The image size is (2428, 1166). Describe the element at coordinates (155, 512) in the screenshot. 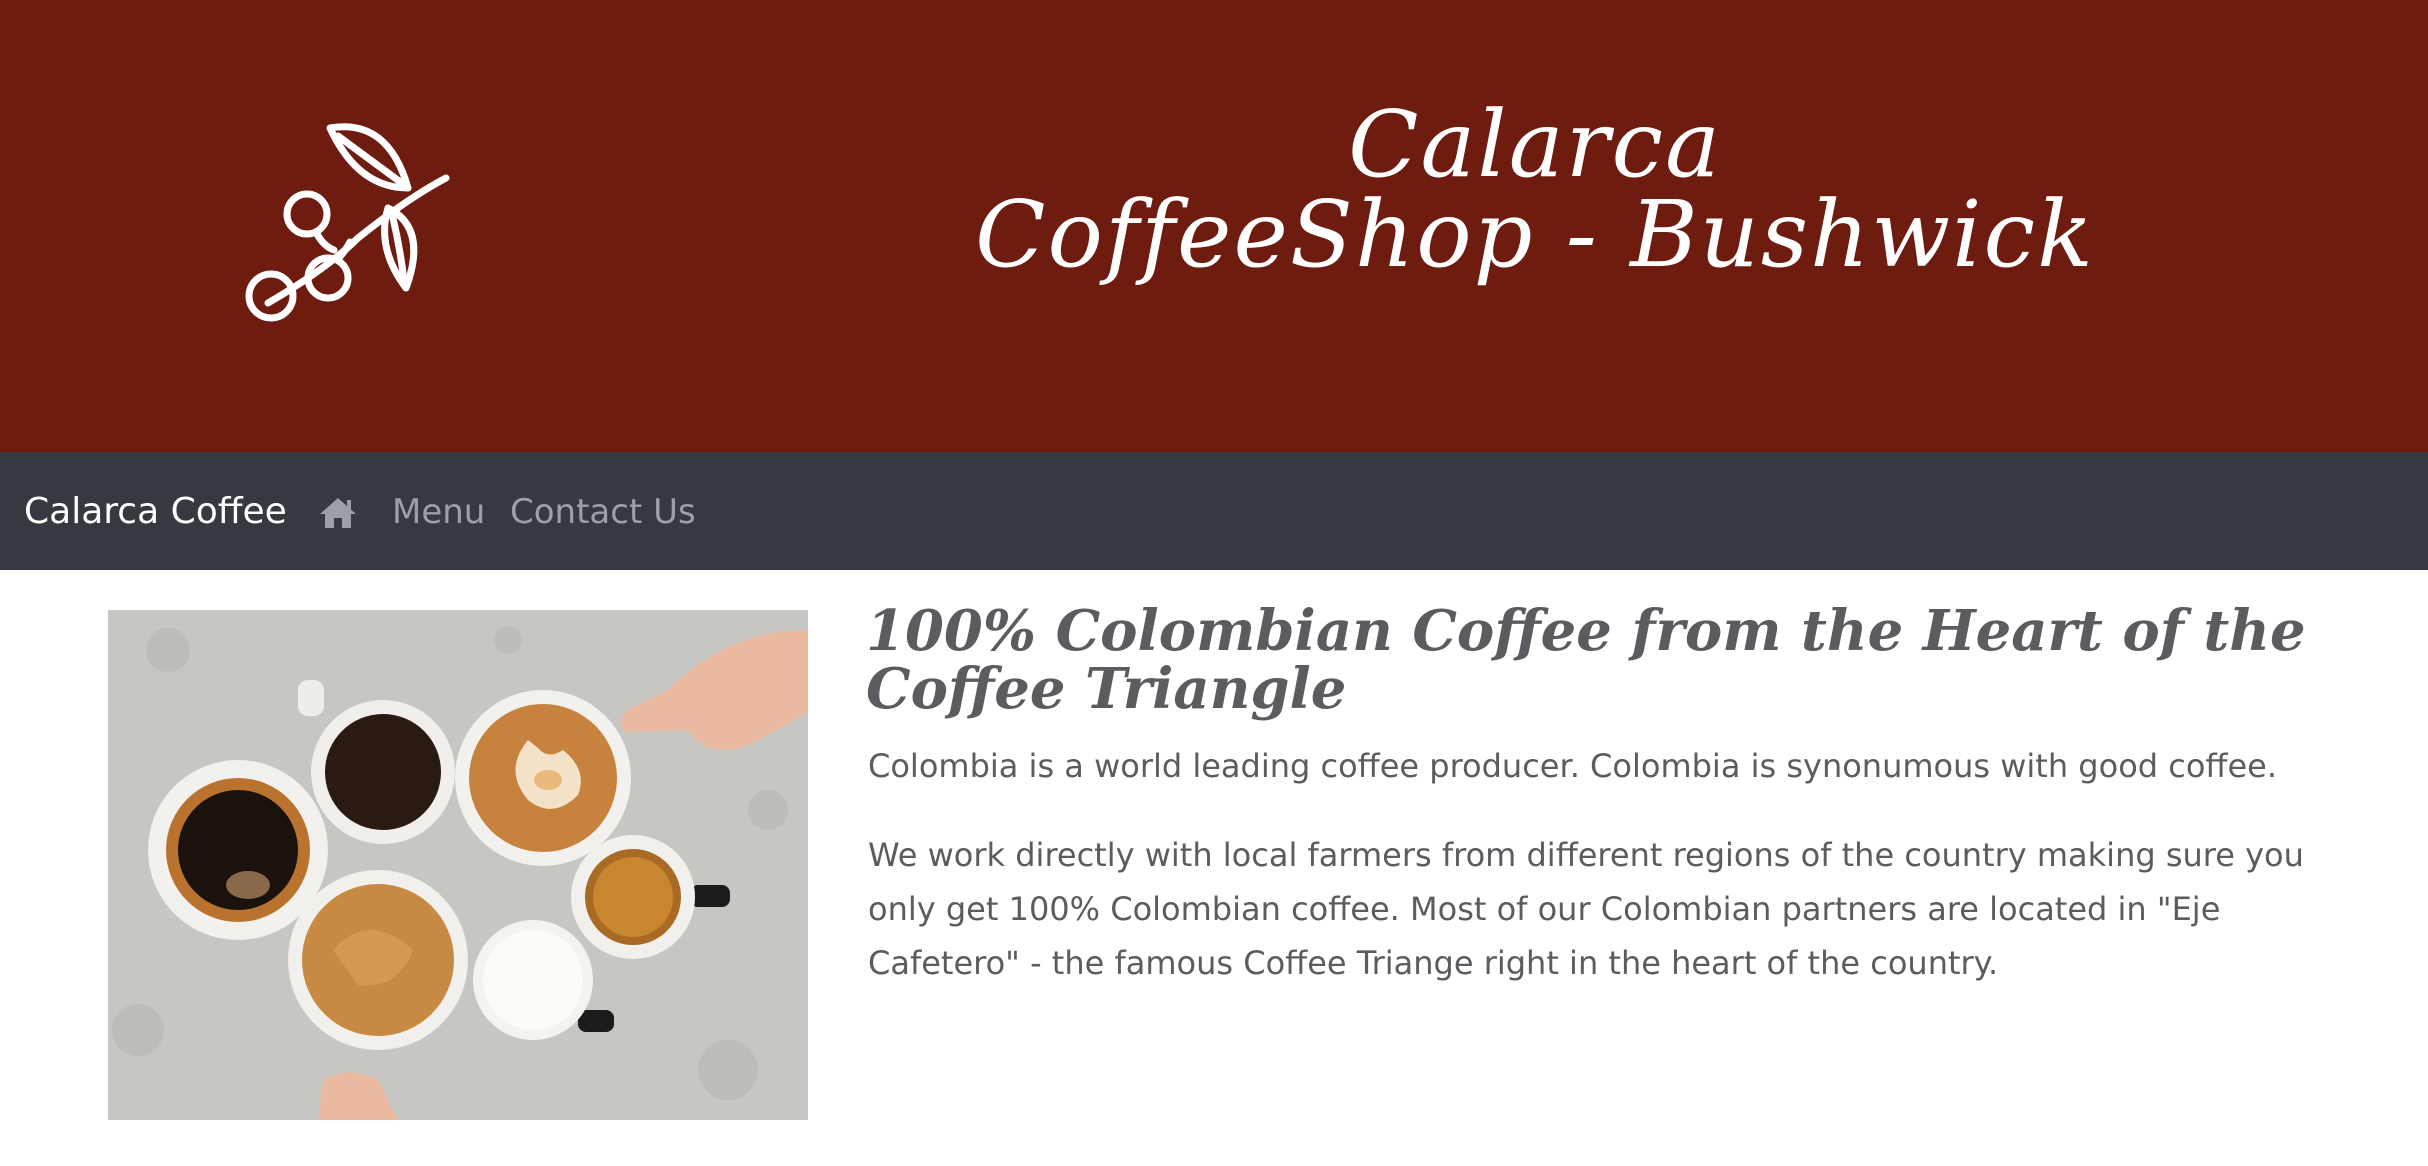

I see `navbar-brand: Calarca Coffee` at that location.